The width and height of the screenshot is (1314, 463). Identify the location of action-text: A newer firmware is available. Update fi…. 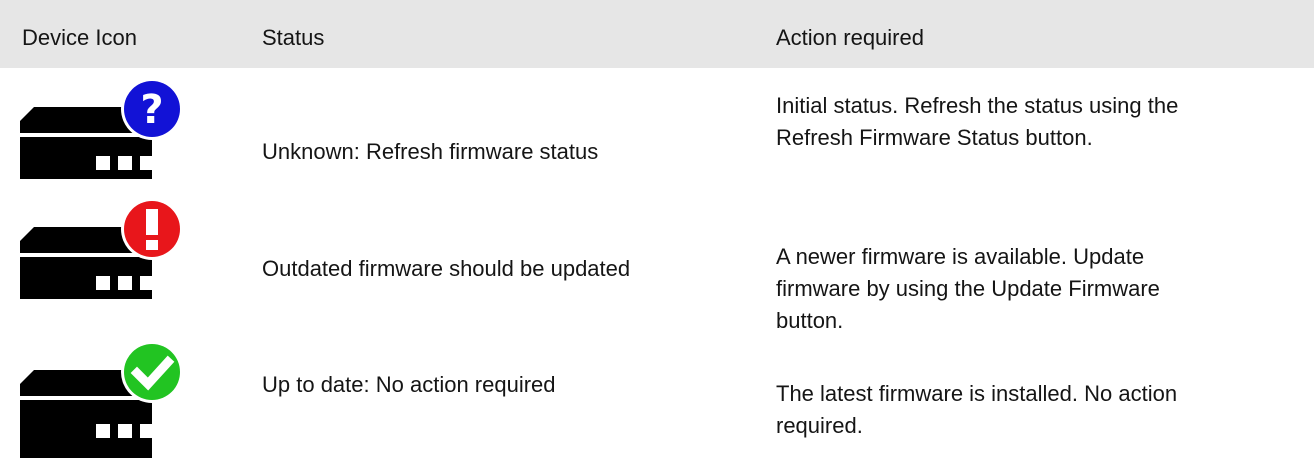
(1036, 289).